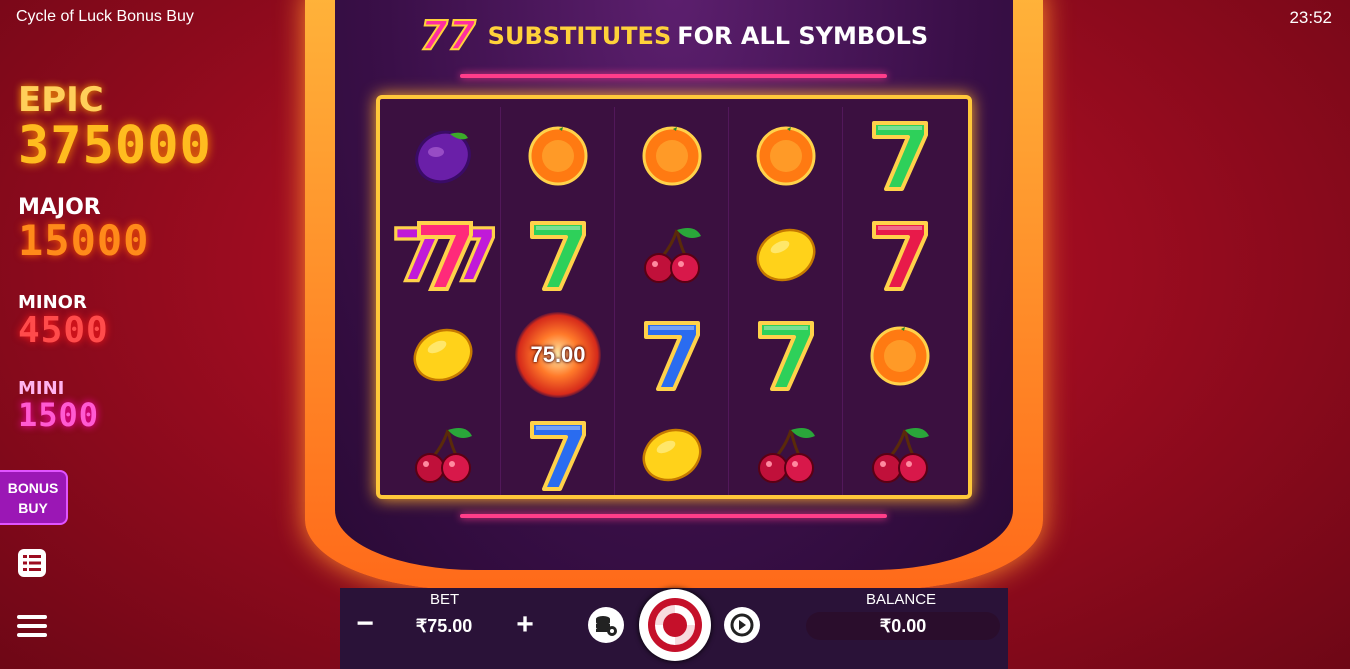 Image resolution: width=1350 pixels, height=669 pixels. I want to click on seven-red-icon, so click(900, 255).